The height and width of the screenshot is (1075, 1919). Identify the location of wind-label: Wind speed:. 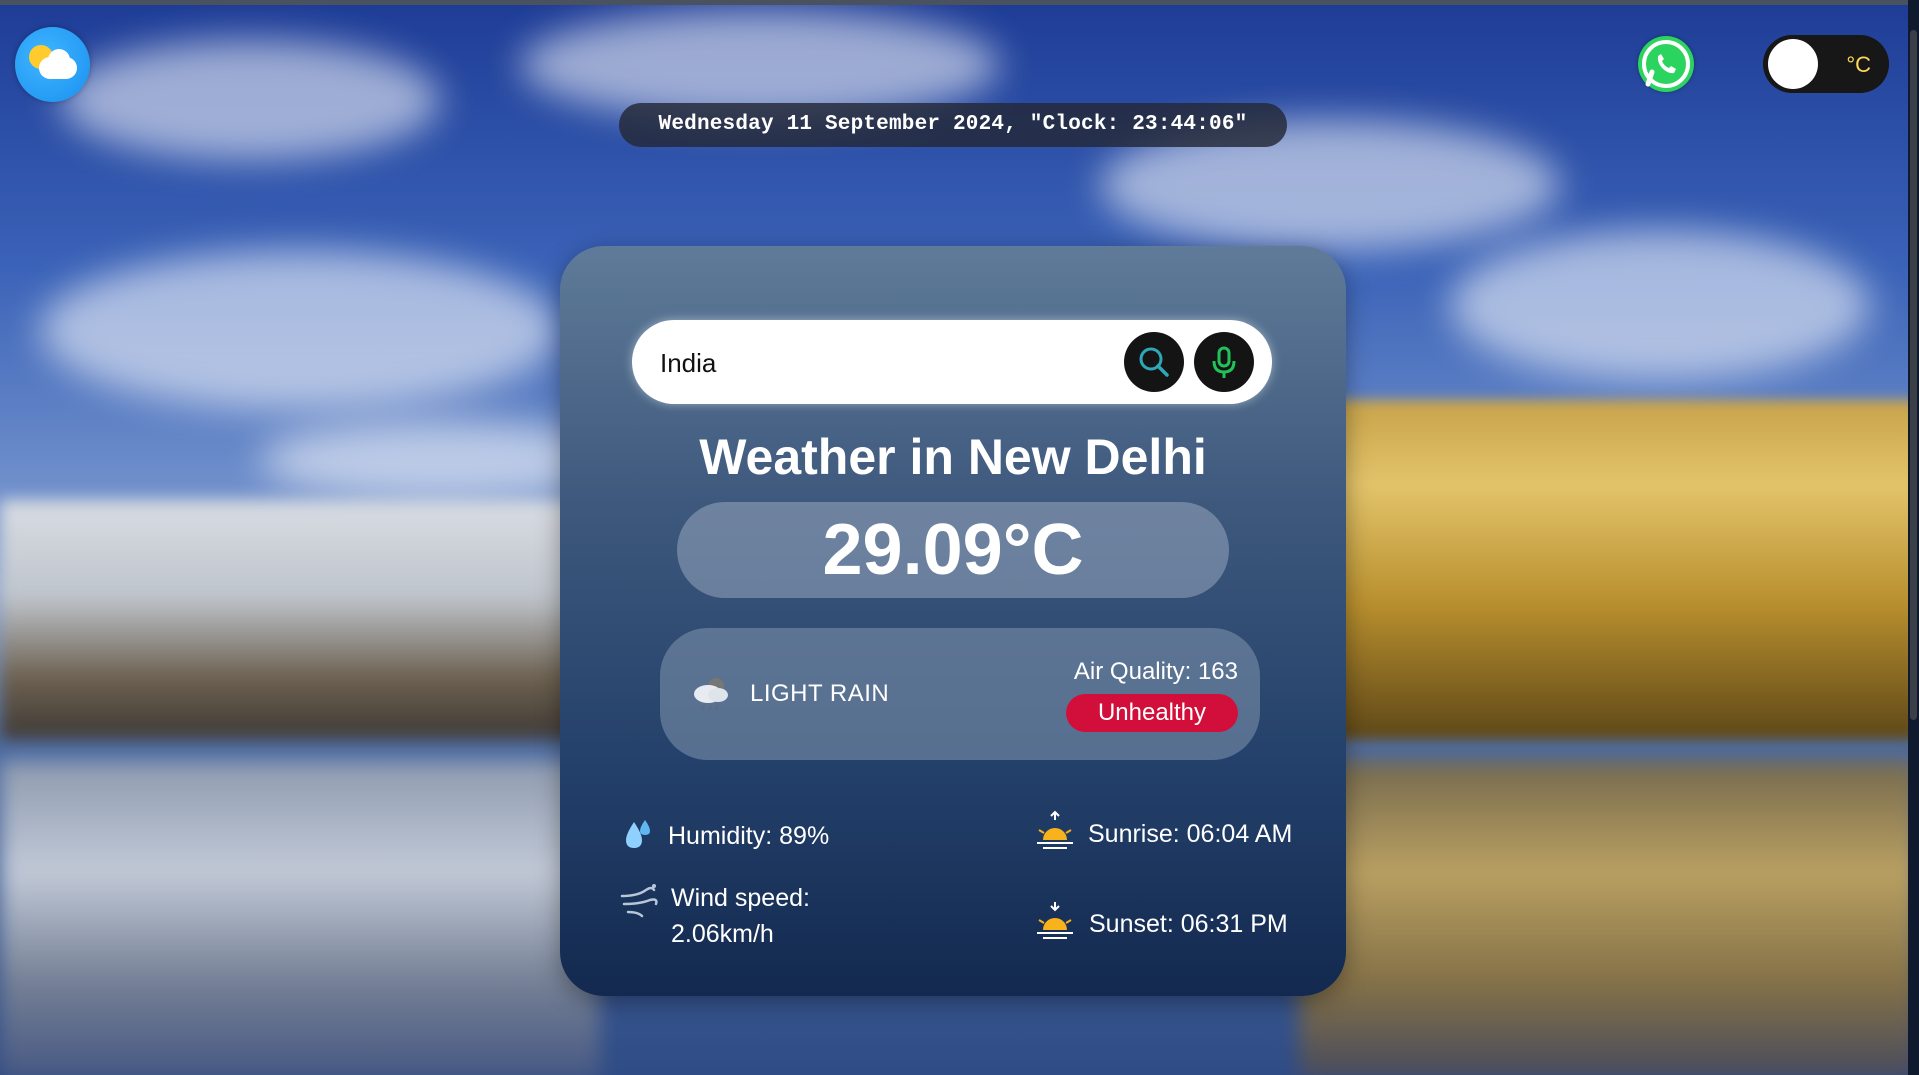
(740, 898).